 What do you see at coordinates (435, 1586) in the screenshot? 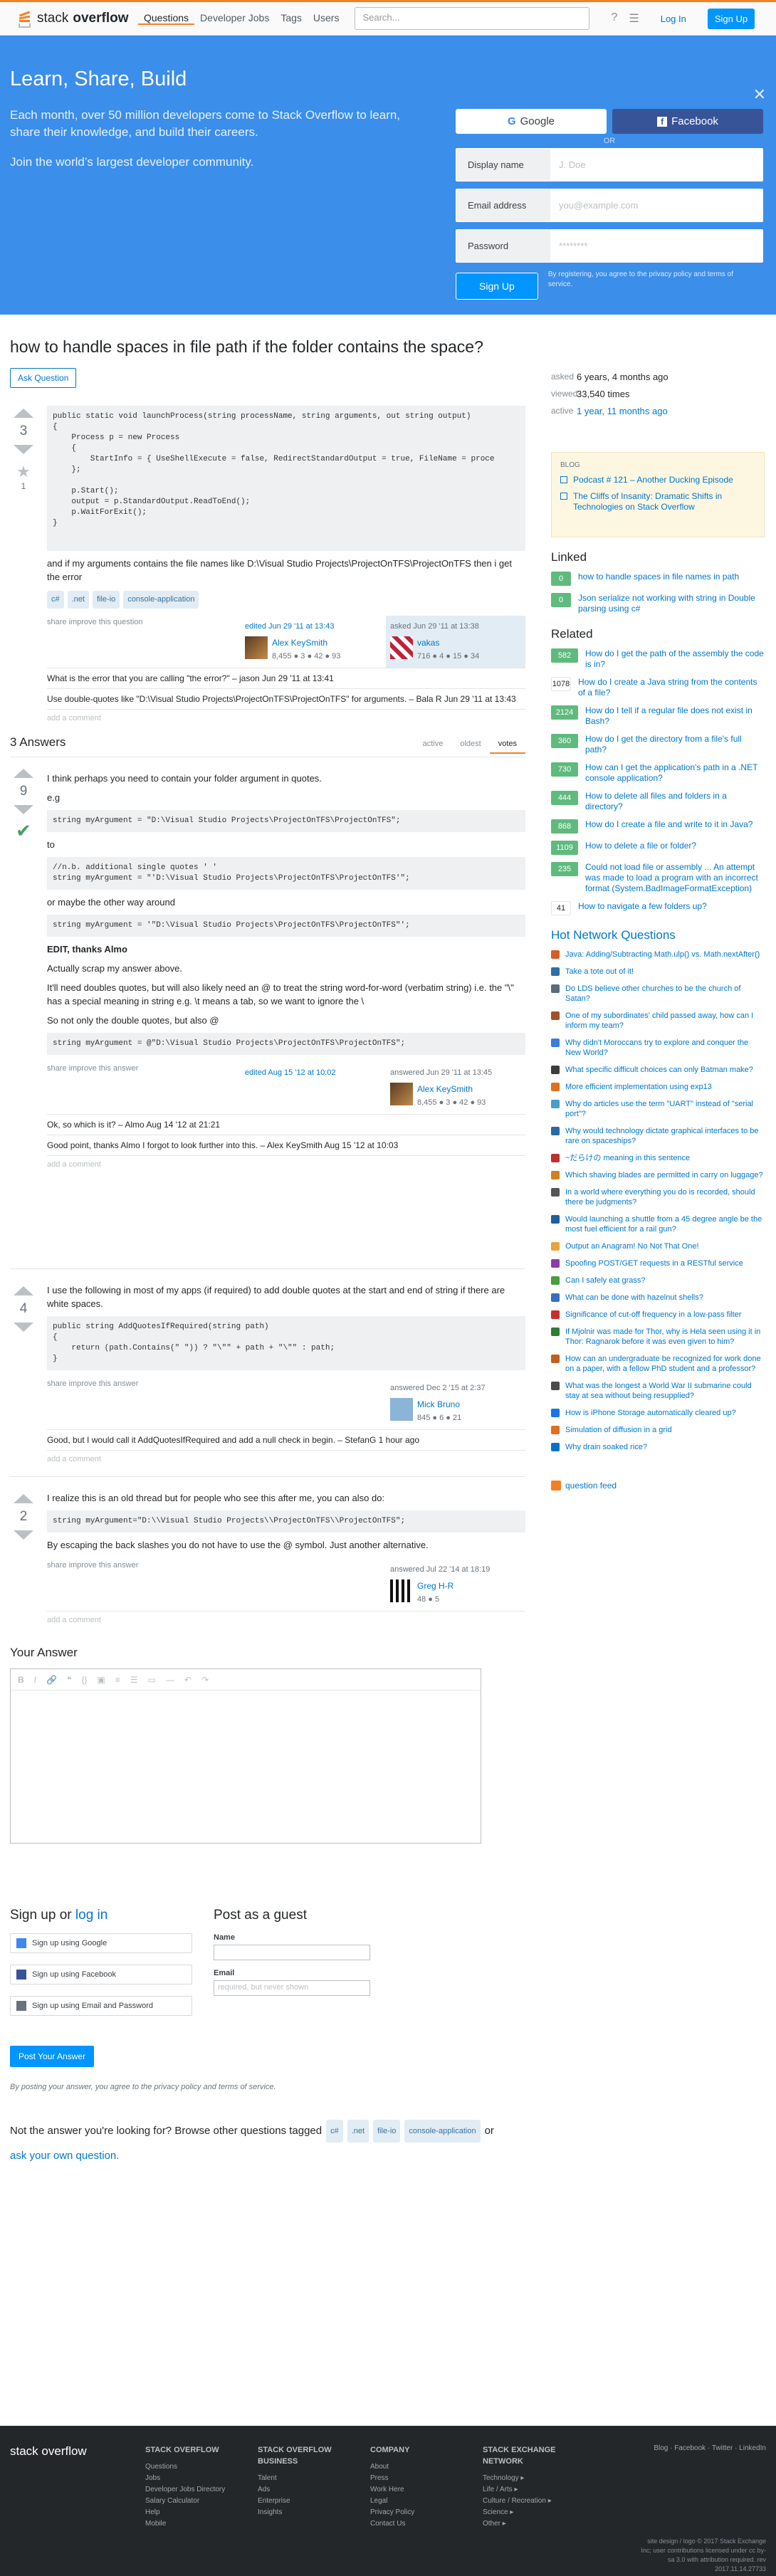
I see `user-name: Greg H-R` at bounding box center [435, 1586].